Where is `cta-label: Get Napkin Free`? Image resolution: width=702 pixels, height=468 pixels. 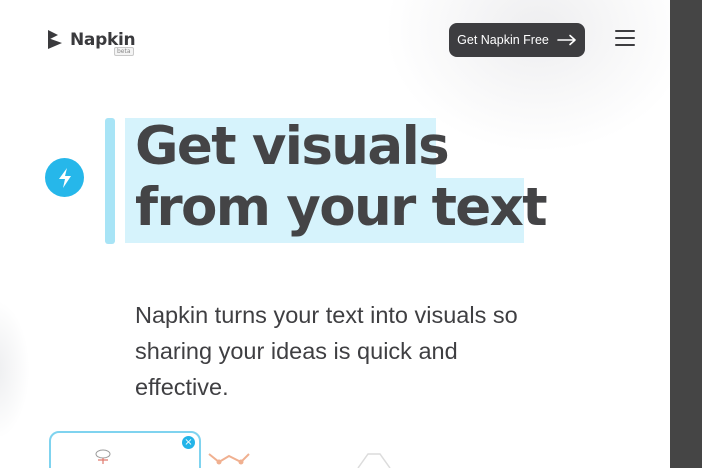
cta-label: Get Napkin Free is located at coordinates (503, 40).